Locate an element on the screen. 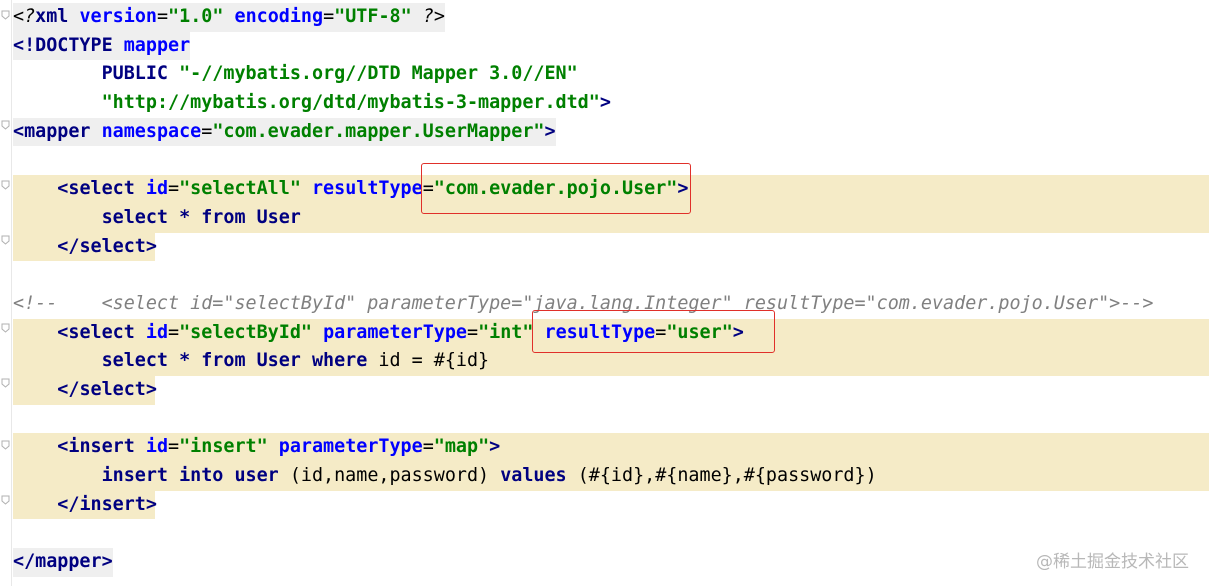 Image resolution: width=1209 pixels, height=586 pixels. code-token: <? is located at coordinates (24, 16).